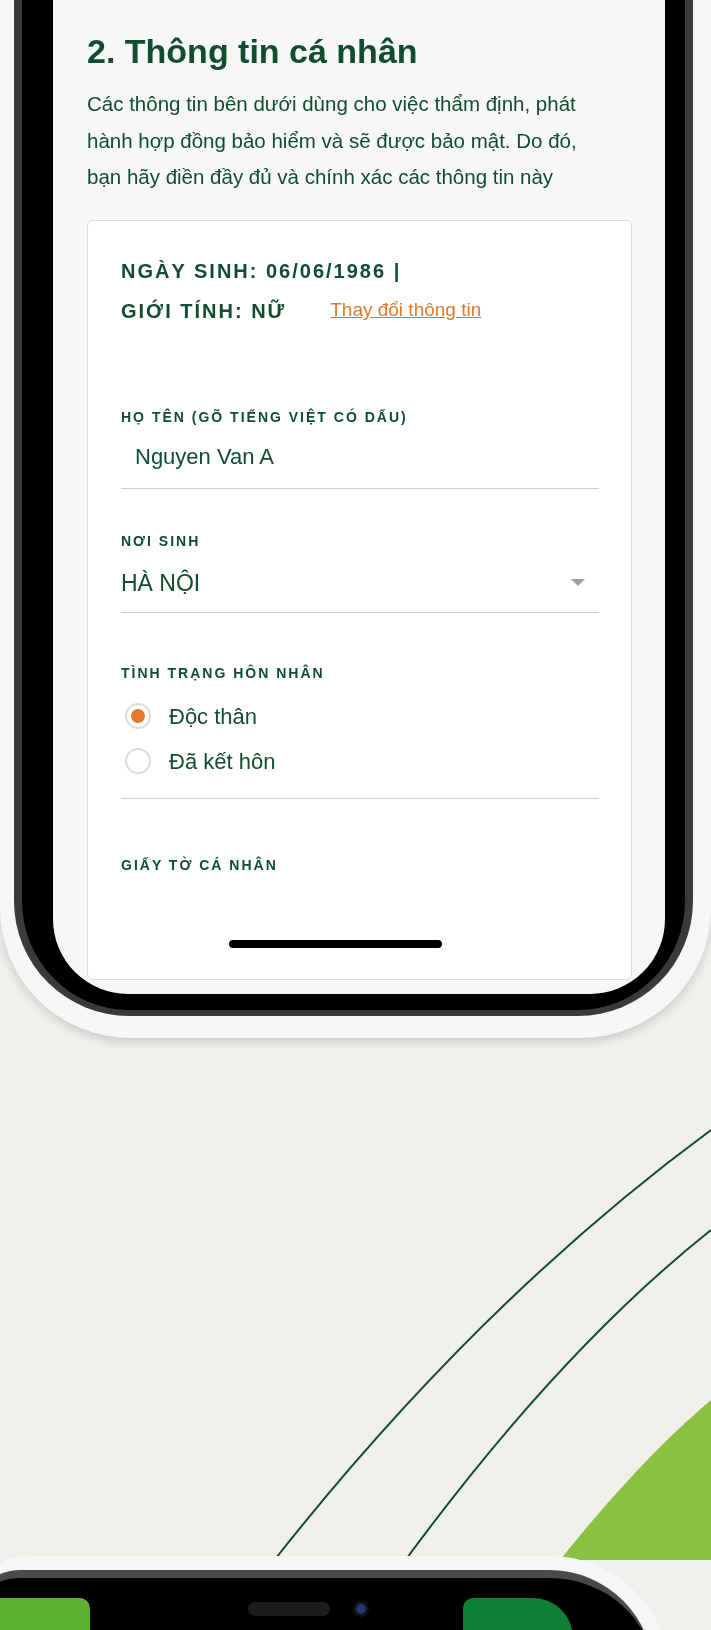 The height and width of the screenshot is (1630, 711). What do you see at coordinates (332, 140) in the screenshot?
I see `section-description: Các thông tin bên dưới dùng cho việc thẩm định, phát hành hợp đồng bảo hiểm và sẽ được bảo mật. Do đó, bạn hãy điền đầy đủ và chính xác các thông tin này` at bounding box center [332, 140].